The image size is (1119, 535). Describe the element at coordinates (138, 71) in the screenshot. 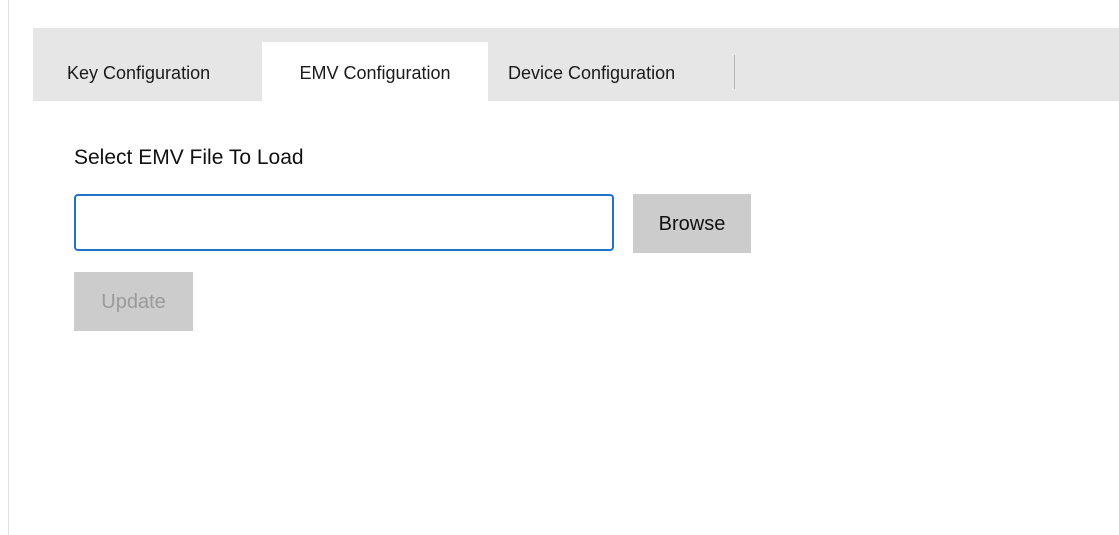

I see `tab-key-configuration: Key Configuration` at that location.